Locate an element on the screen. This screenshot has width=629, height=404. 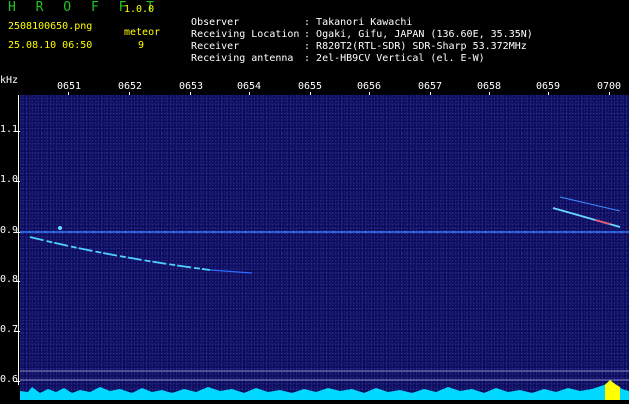
y-axis-line is located at coordinates (18, 240).